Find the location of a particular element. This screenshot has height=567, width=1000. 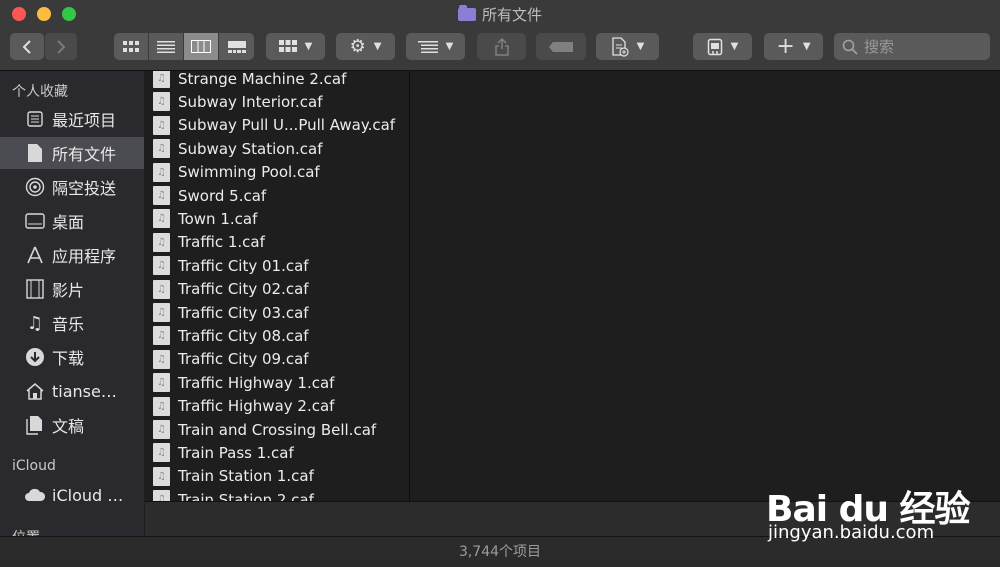

gallery-view-button is located at coordinates (236, 46).